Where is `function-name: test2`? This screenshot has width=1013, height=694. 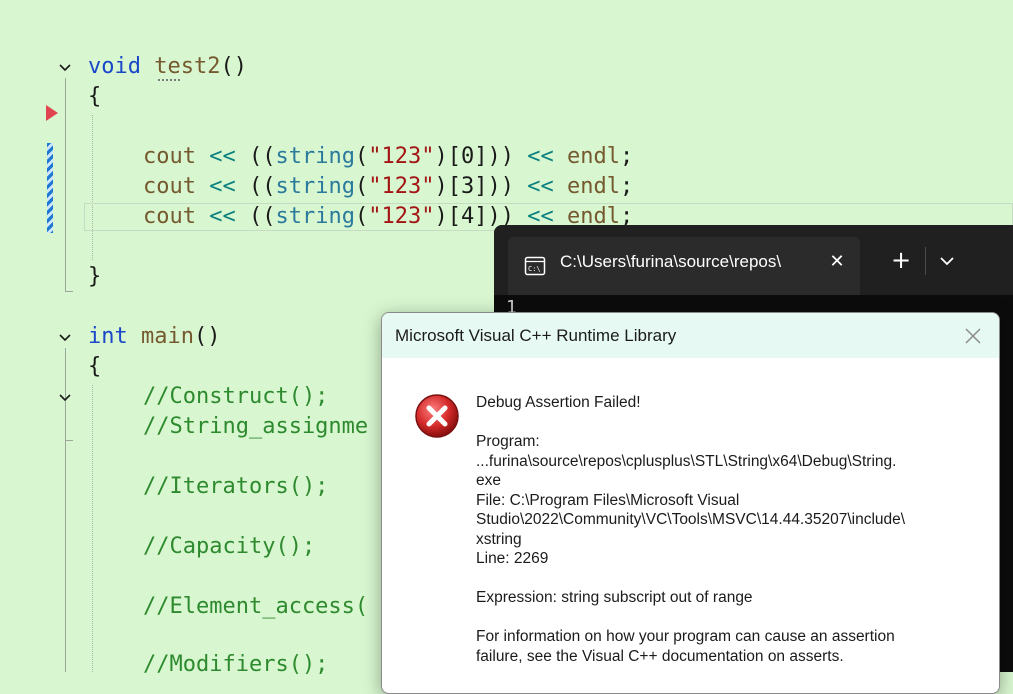
function-name: test2 is located at coordinates (187, 66).